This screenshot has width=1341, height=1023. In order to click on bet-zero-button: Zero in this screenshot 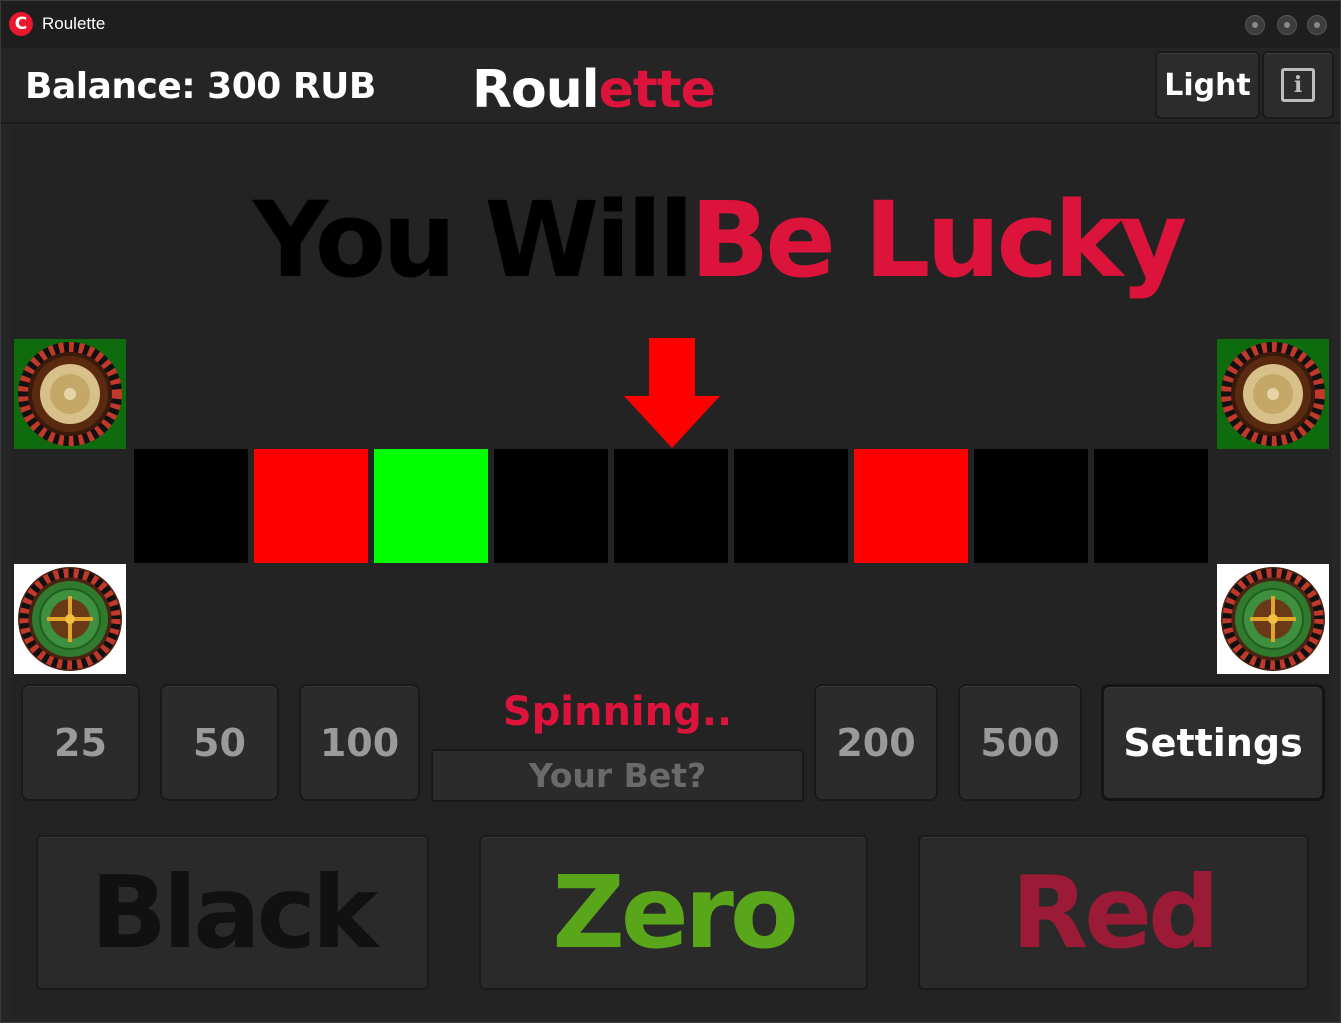, I will do `click(673, 912)`.